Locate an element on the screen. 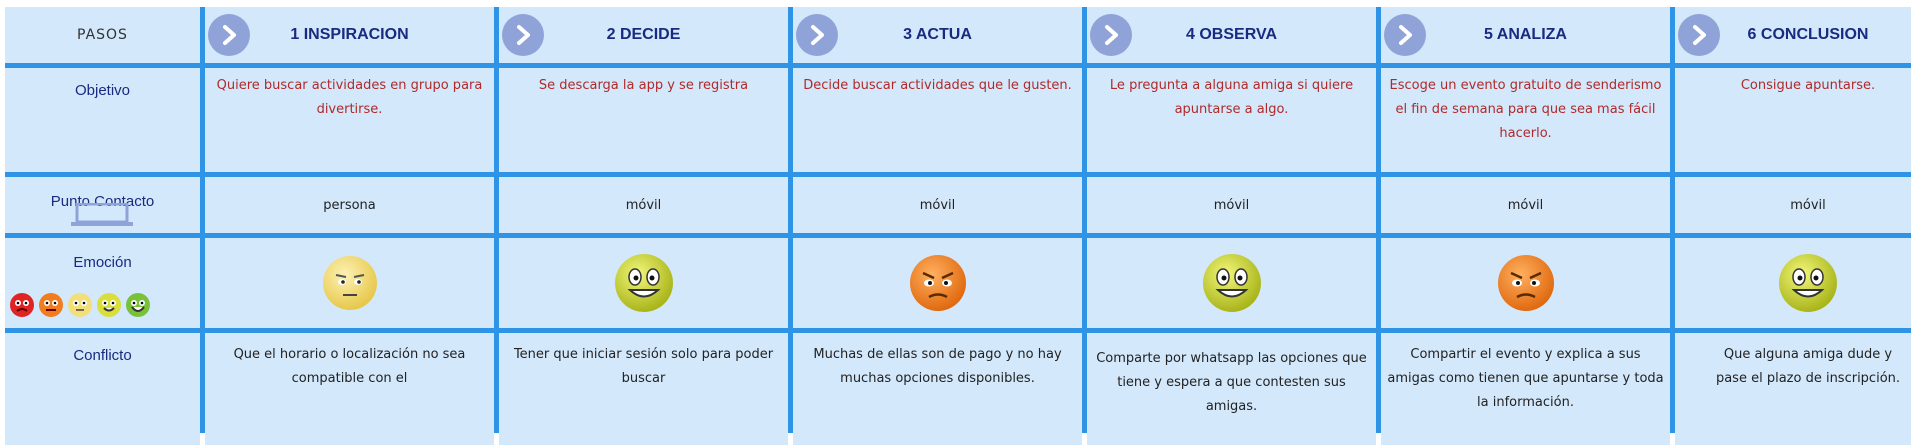 This screenshot has width=1911, height=445. pasos-label: PASOS is located at coordinates (102, 35).